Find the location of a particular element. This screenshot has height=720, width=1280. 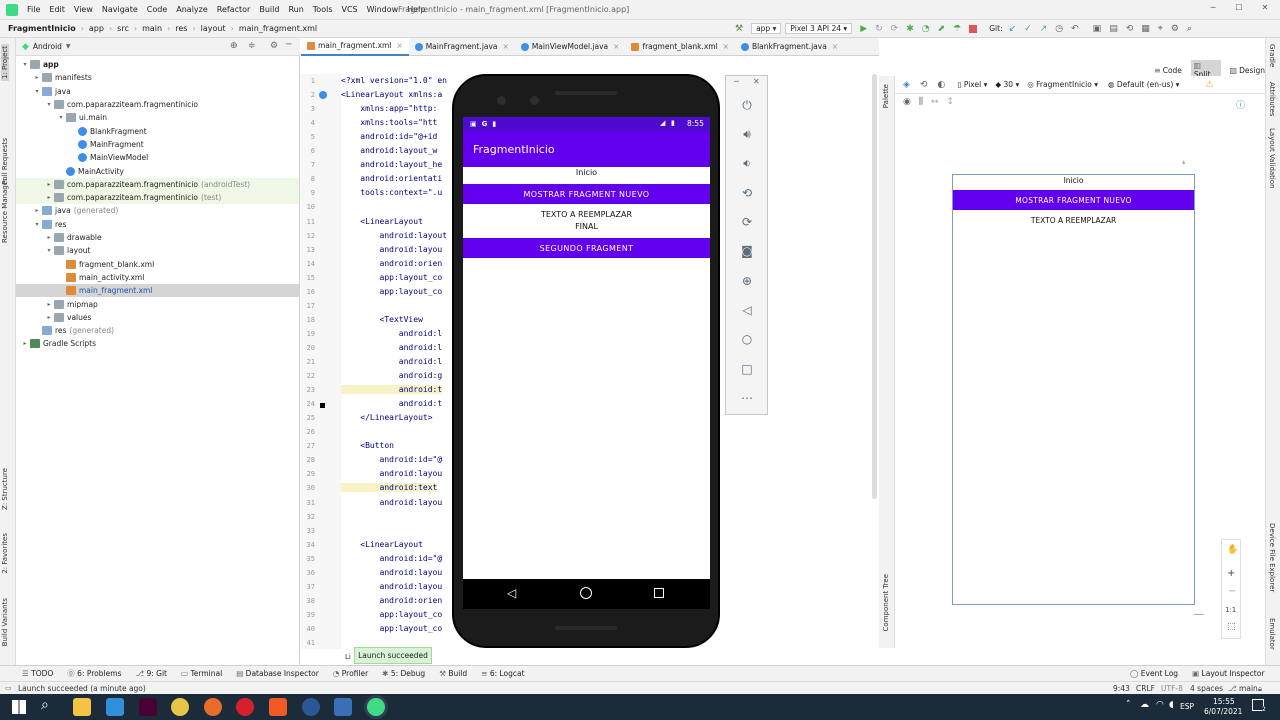

tool-window-todo: ☰ TODO is located at coordinates (37, 673).